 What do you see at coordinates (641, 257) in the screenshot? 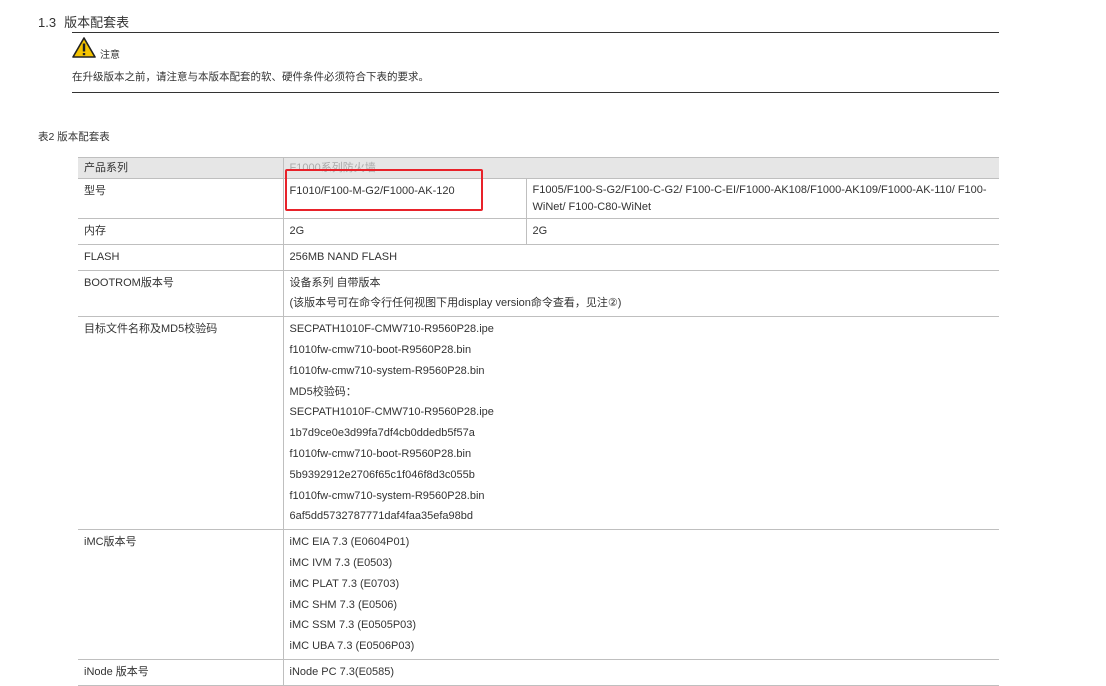
I see `flash-value: 256MB NAND FLASH` at bounding box center [641, 257].